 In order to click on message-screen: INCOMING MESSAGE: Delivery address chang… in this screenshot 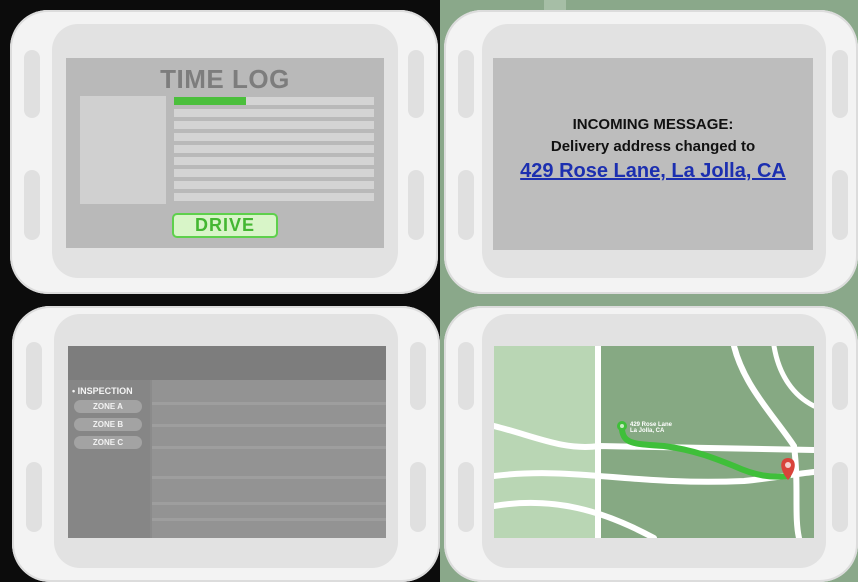, I will do `click(653, 154)`.